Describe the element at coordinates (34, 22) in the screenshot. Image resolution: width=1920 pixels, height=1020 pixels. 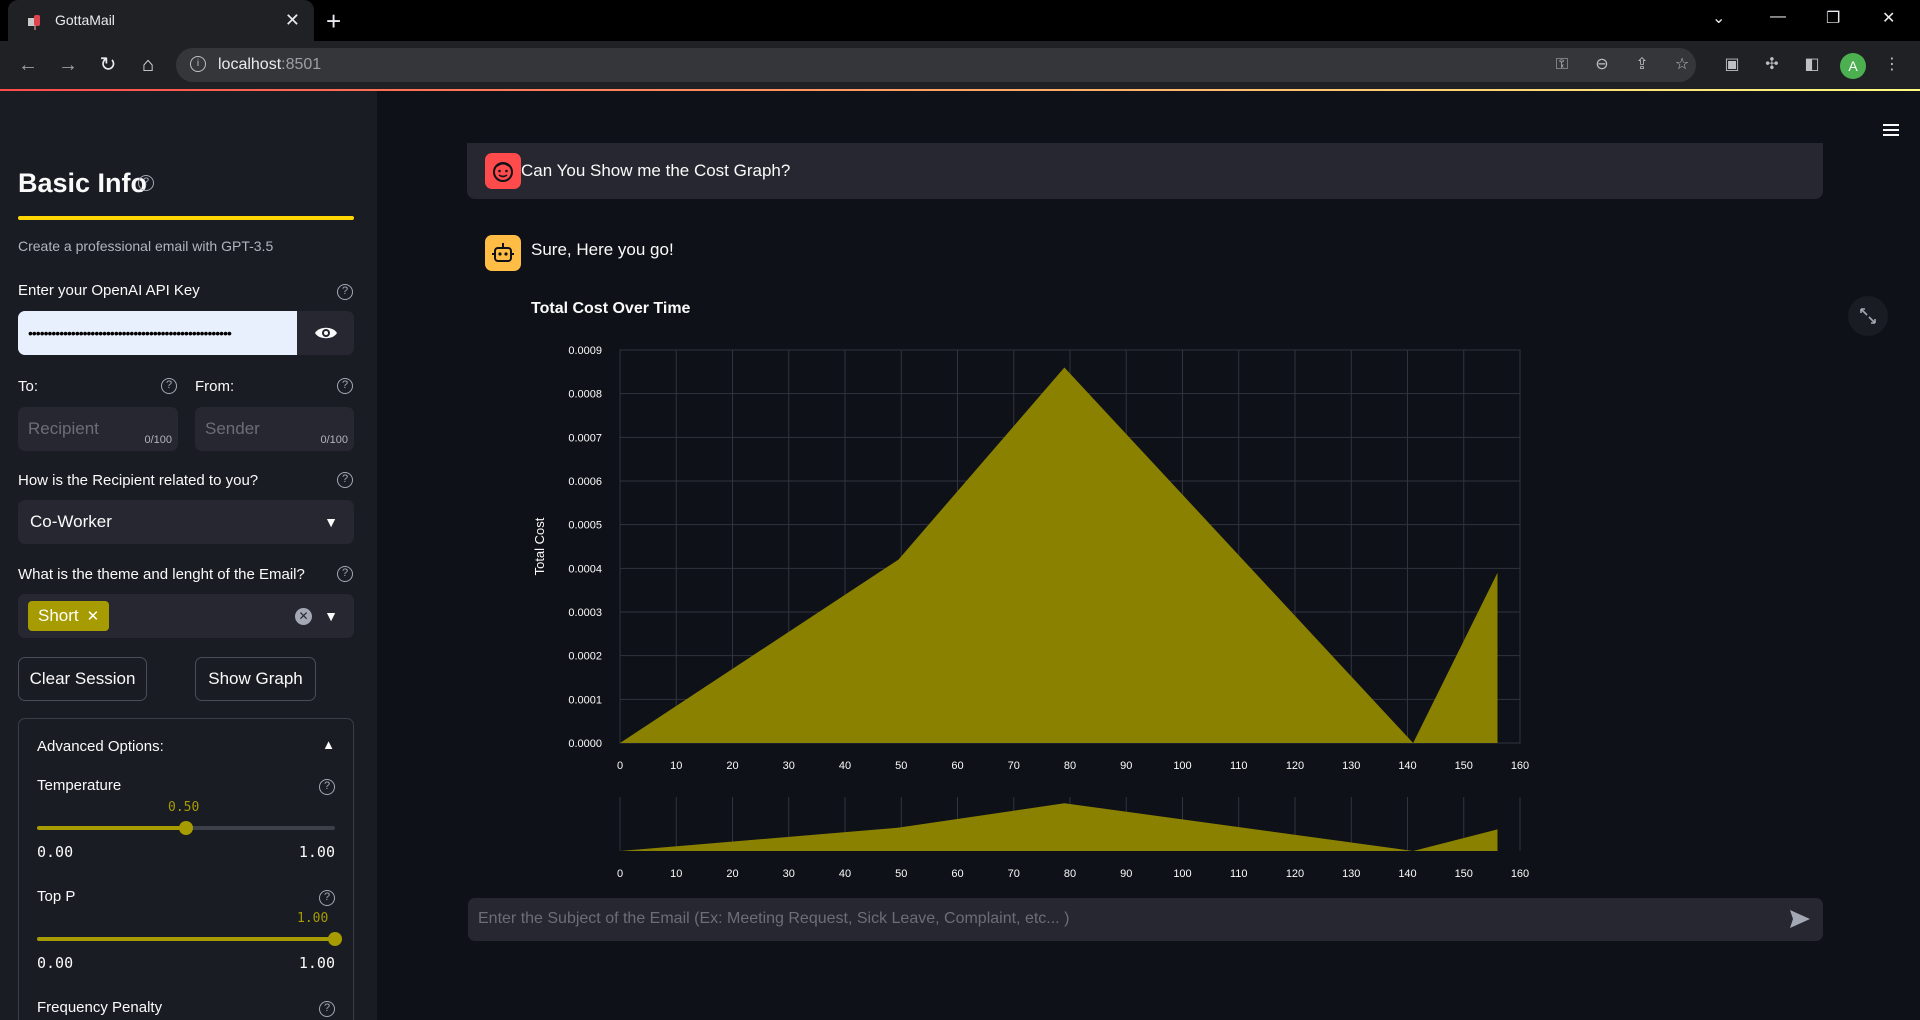
I see `mailbox-icon` at that location.